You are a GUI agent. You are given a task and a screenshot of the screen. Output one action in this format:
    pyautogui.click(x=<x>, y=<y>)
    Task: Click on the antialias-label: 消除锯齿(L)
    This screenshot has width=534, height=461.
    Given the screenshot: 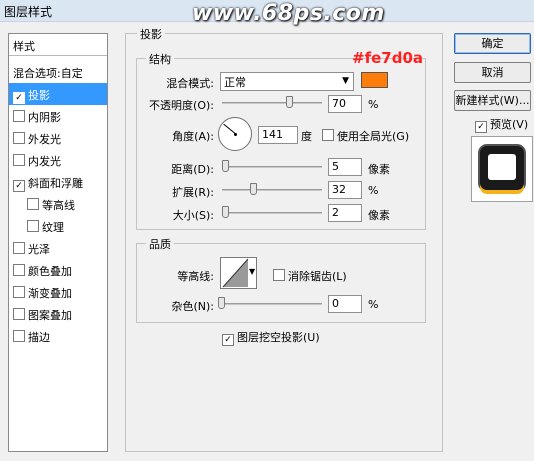 What is the action you would take?
    pyautogui.click(x=317, y=276)
    